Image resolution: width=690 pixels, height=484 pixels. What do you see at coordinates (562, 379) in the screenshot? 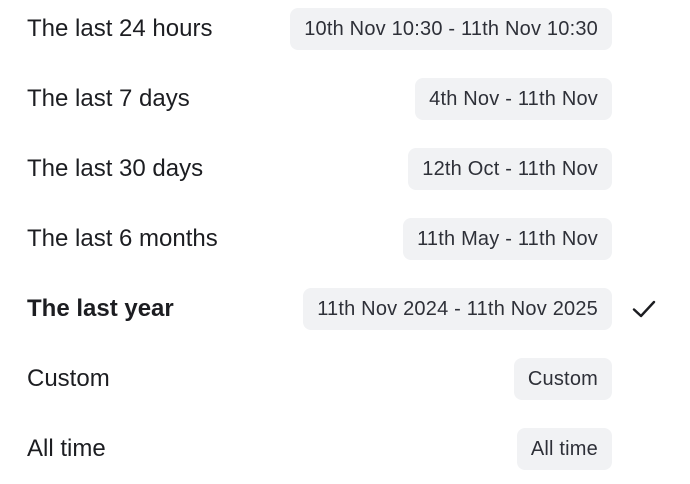
I see `date-range-chip: Custom` at bounding box center [562, 379].